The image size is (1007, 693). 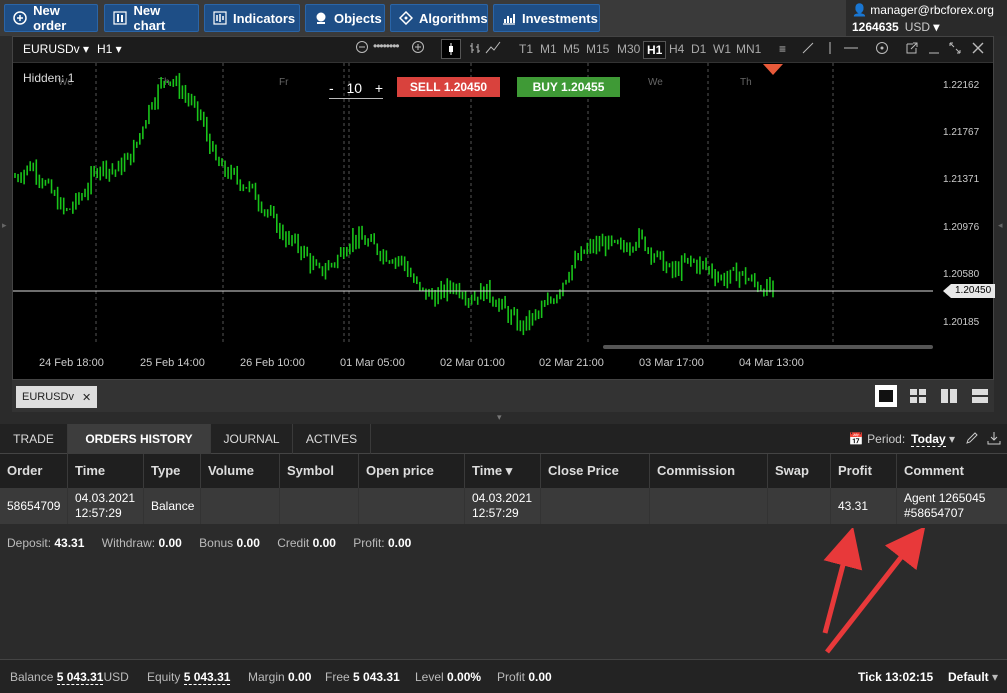 I want to click on col-profit: Profit, so click(x=864, y=471).